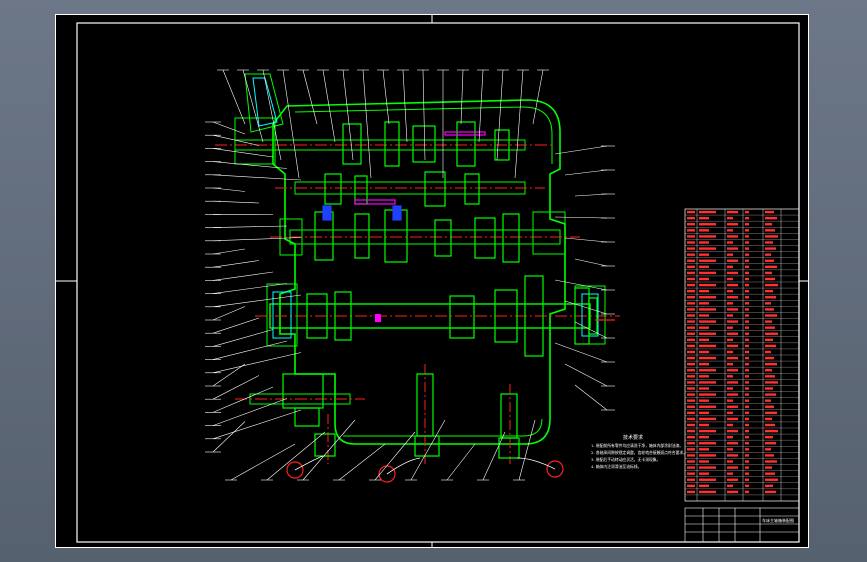  What do you see at coordinates (616, 466) in the screenshot?
I see `note-4: 4. 箱体内注润滑油至油标线。` at bounding box center [616, 466].